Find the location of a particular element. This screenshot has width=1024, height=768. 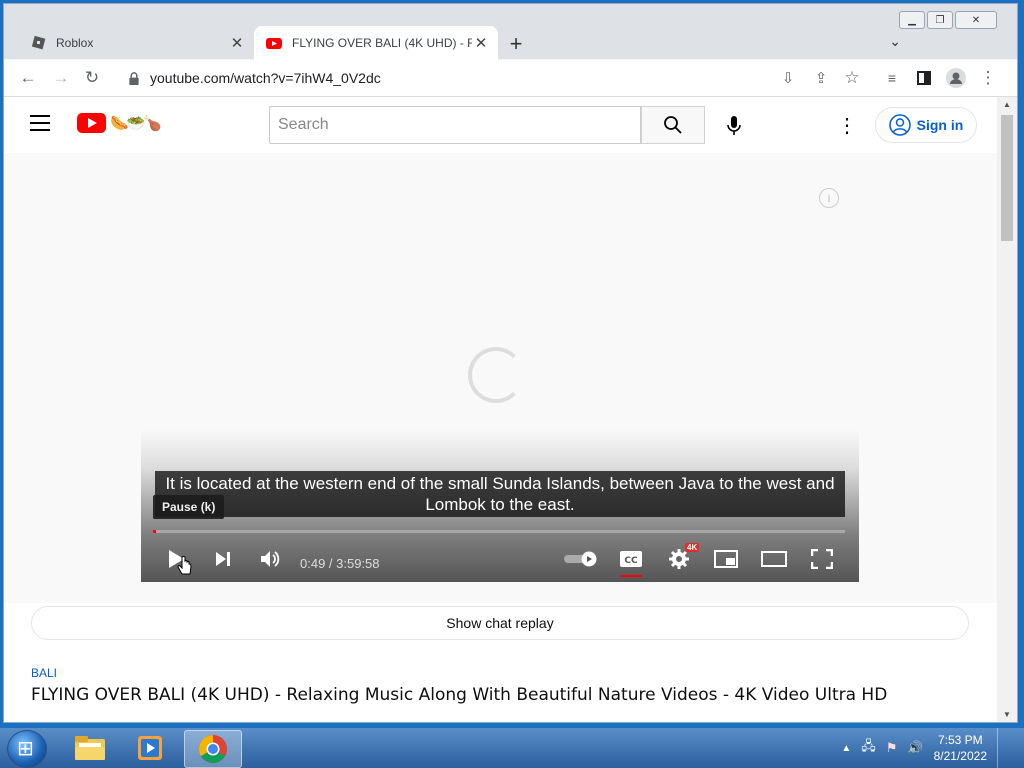

pause-tooltip: Pause (k) is located at coordinates (189, 507).